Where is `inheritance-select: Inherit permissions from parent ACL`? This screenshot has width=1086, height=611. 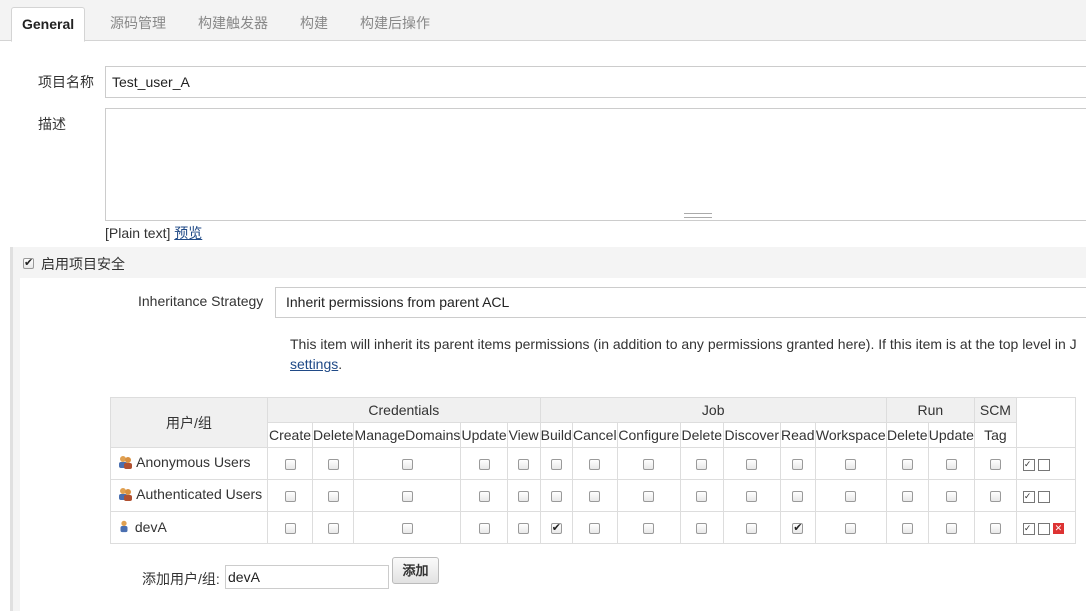
inheritance-select: Inherit permissions from parent ACL is located at coordinates (680, 302).